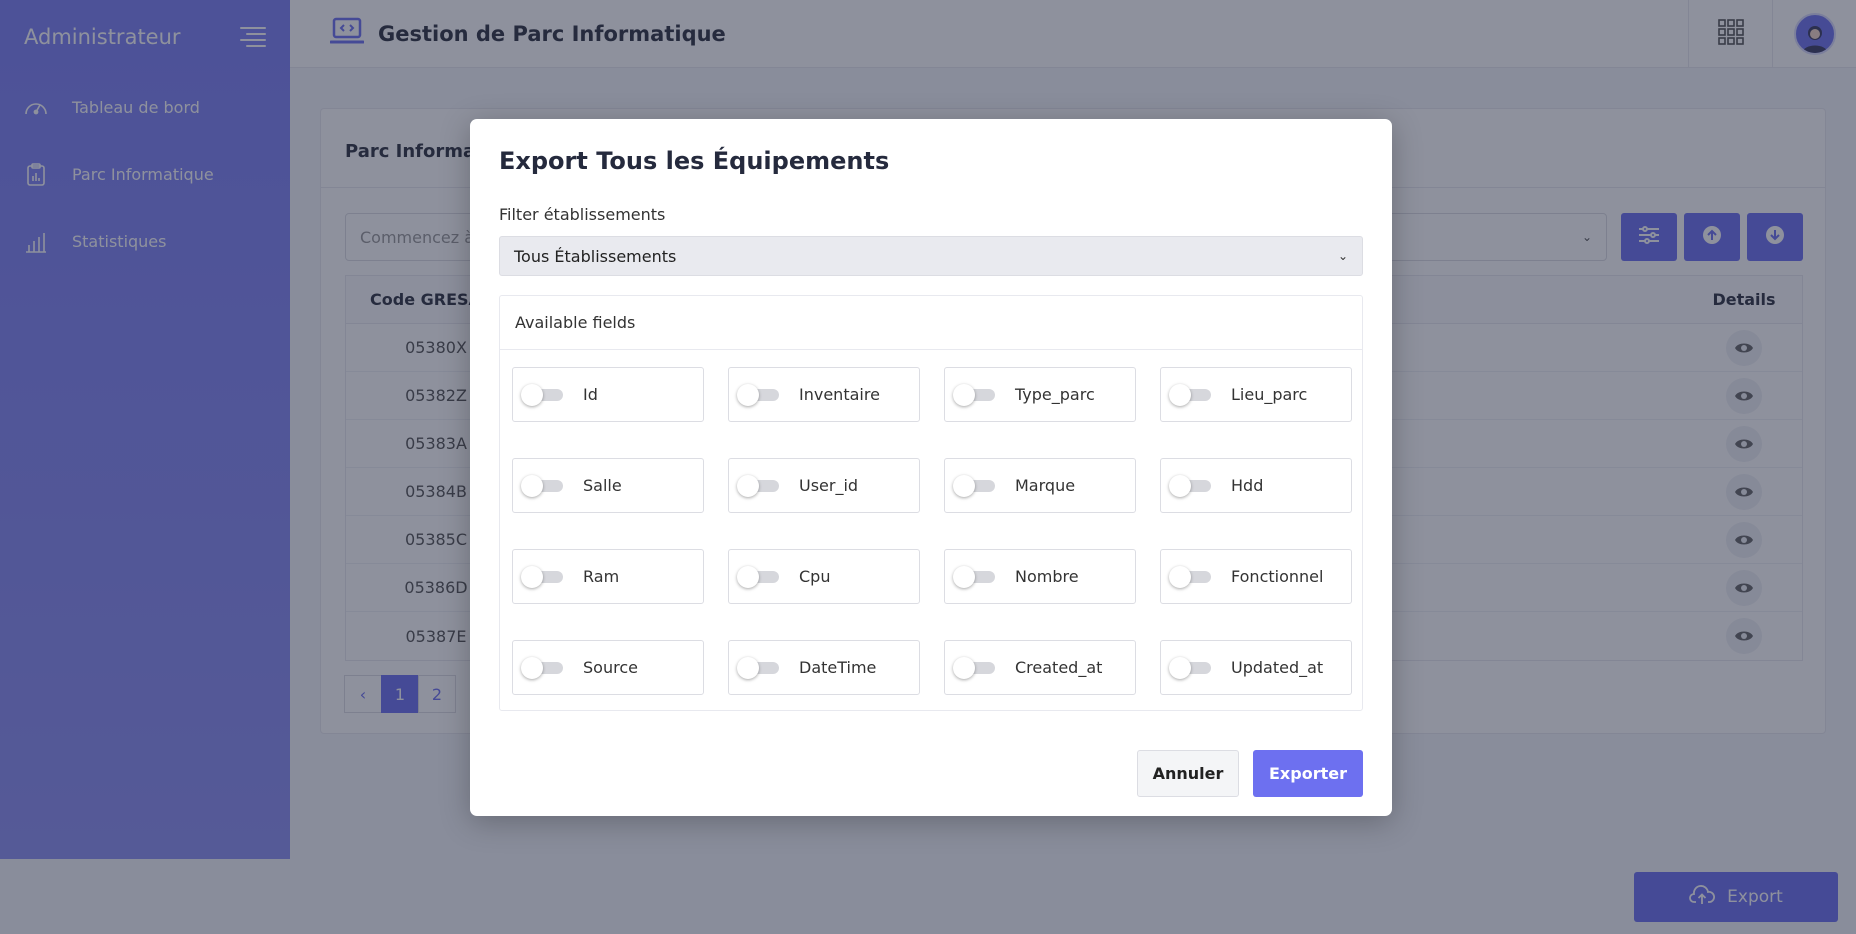 The height and width of the screenshot is (934, 1856). I want to click on field-toggle-cpu: Cpu, so click(824, 576).